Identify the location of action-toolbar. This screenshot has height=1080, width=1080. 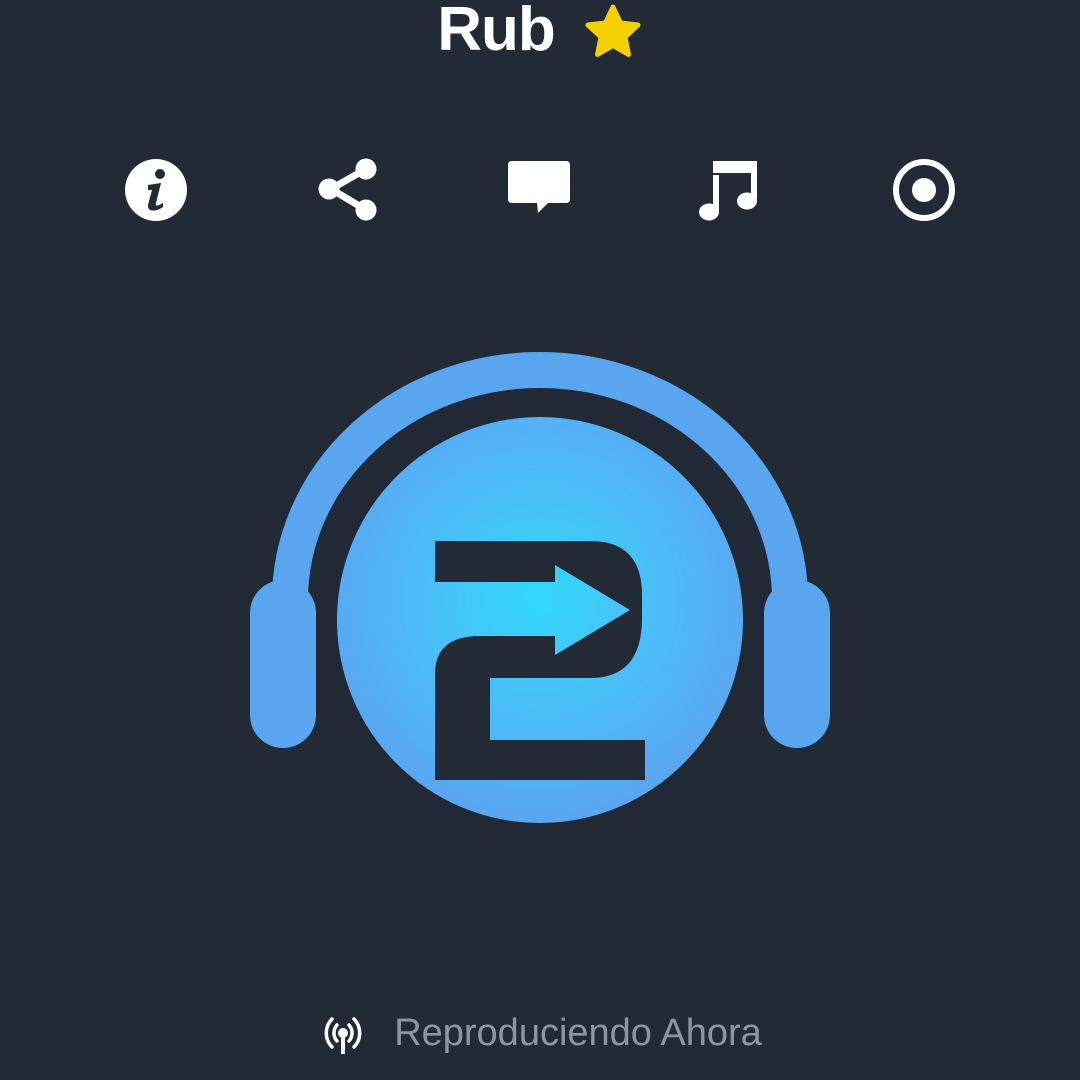
(540, 190).